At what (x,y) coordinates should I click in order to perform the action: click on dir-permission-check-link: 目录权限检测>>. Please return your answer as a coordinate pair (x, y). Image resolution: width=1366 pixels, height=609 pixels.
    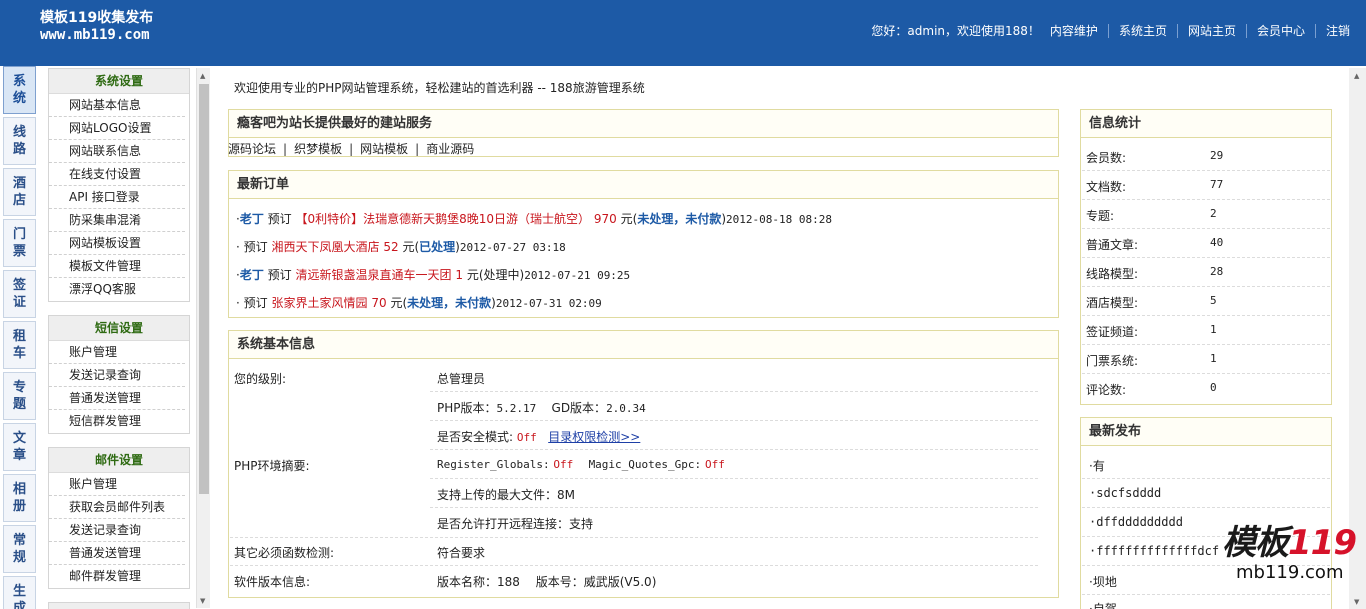
    Looking at the image, I should click on (594, 437).